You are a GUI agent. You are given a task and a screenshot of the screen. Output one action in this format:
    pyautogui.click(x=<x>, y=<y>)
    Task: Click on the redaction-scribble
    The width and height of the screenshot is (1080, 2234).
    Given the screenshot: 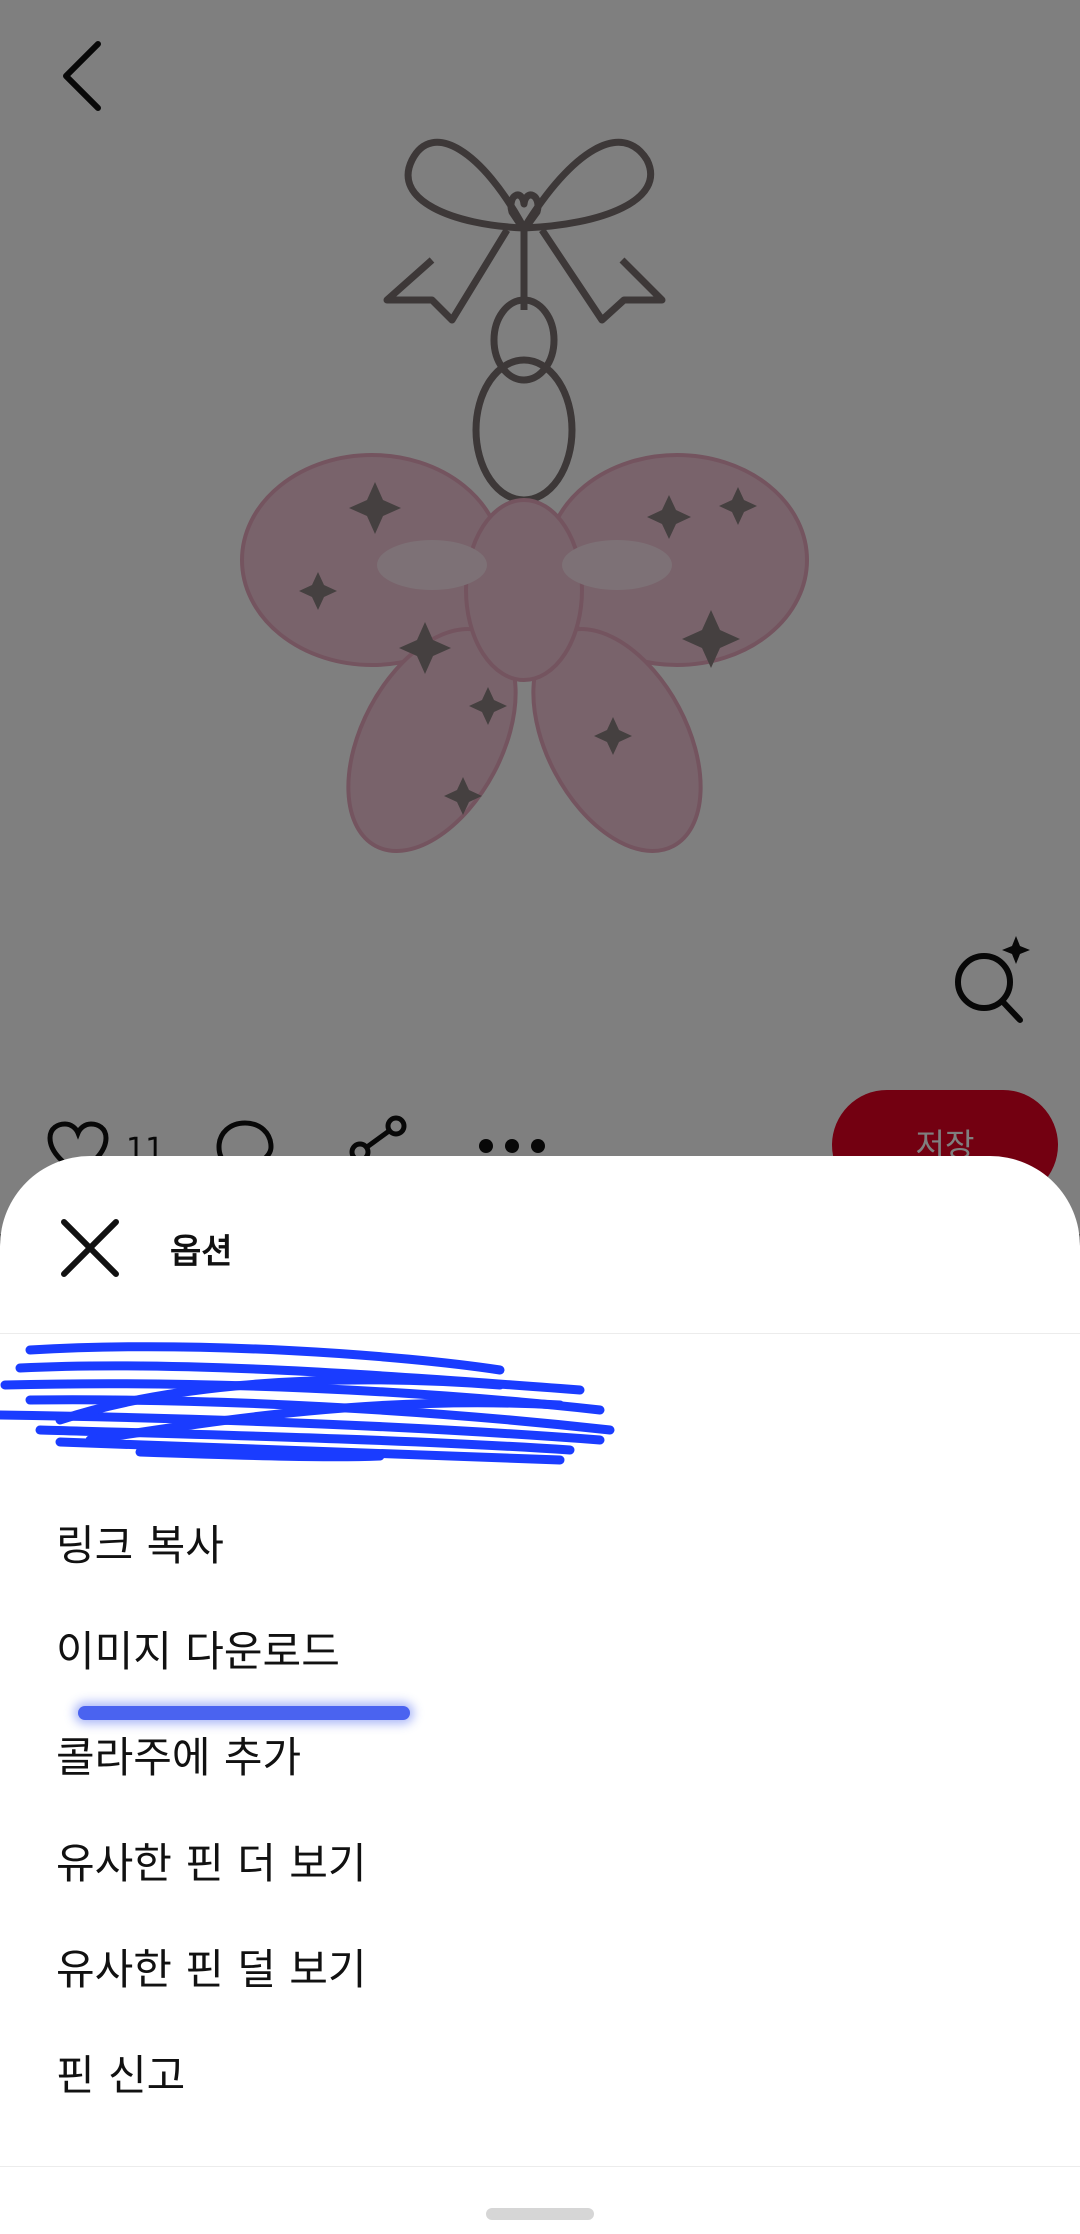 What is the action you would take?
    pyautogui.click(x=307, y=1403)
    